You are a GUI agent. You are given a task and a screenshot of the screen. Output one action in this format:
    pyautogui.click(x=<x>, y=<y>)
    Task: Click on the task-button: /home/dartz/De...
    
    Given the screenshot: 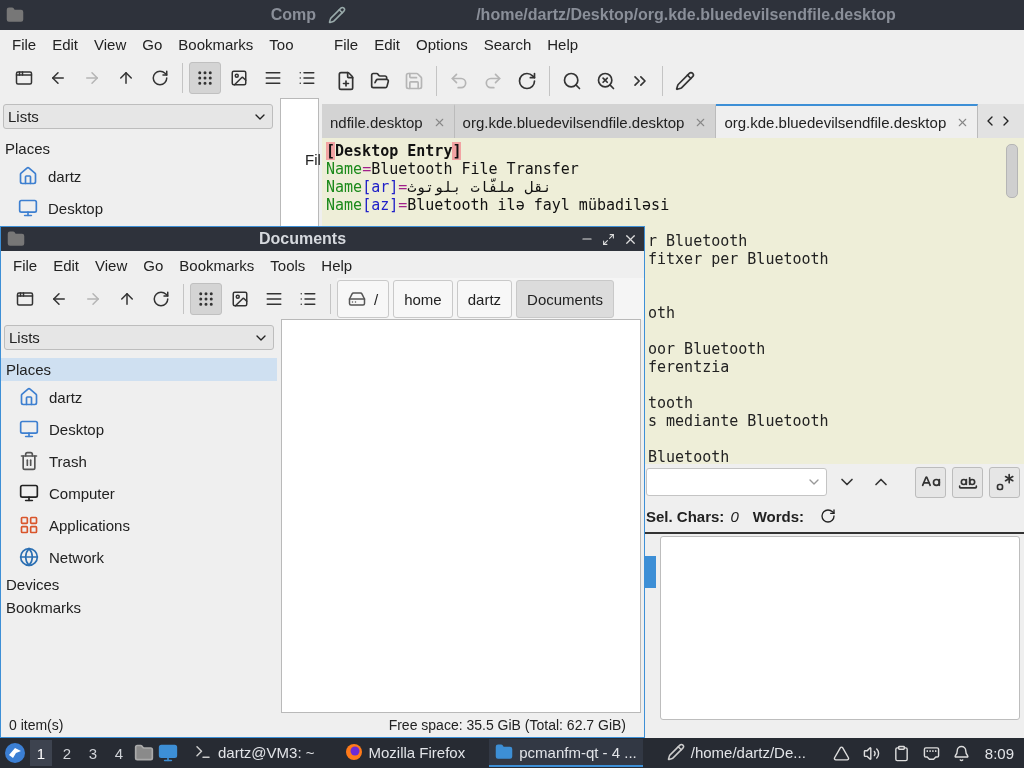 What is the action you would take?
    pyautogui.click(x=736, y=753)
    